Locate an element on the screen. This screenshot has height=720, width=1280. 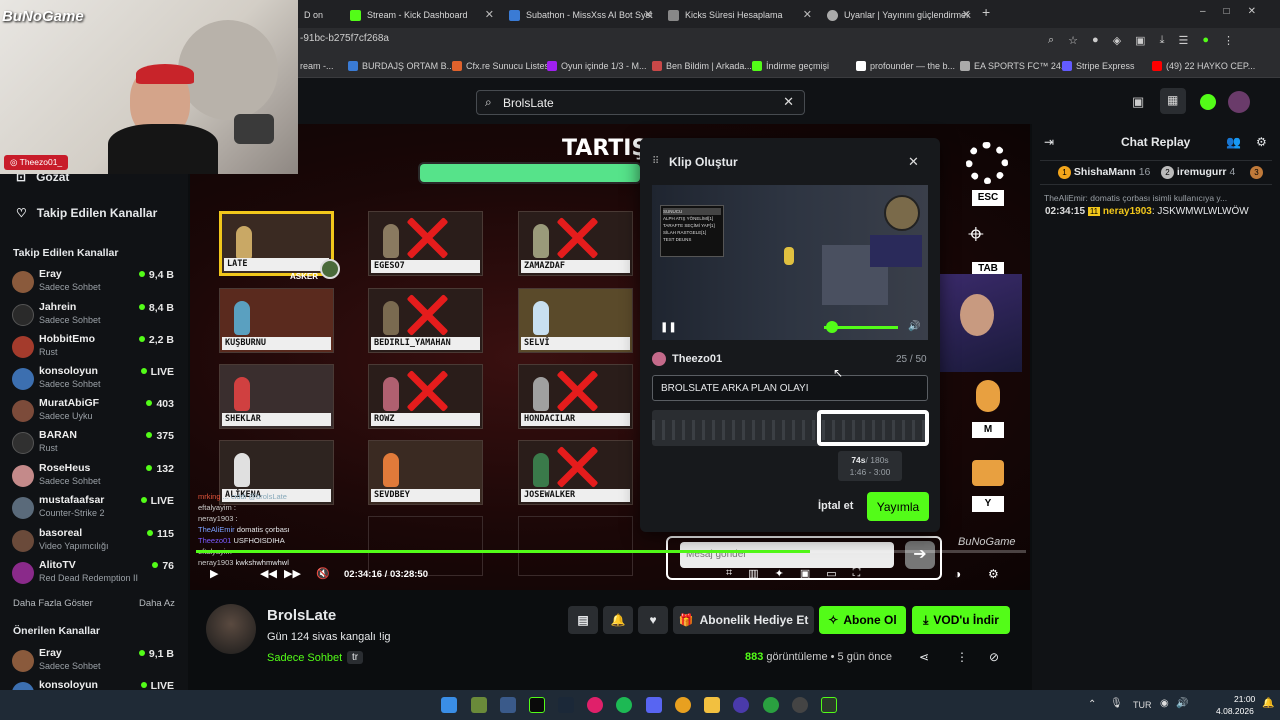
following-link: ♡ Takip Edilen Kanallar is located at coordinates (86, 213).